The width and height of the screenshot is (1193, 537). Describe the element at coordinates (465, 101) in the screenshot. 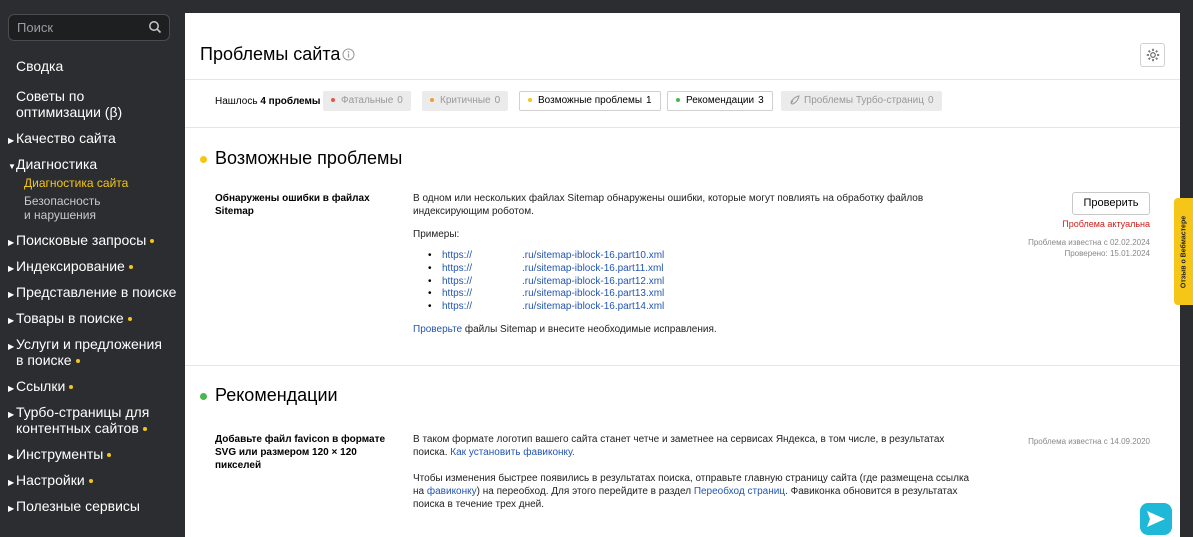

I see `filter-critical: Критичные 0` at that location.